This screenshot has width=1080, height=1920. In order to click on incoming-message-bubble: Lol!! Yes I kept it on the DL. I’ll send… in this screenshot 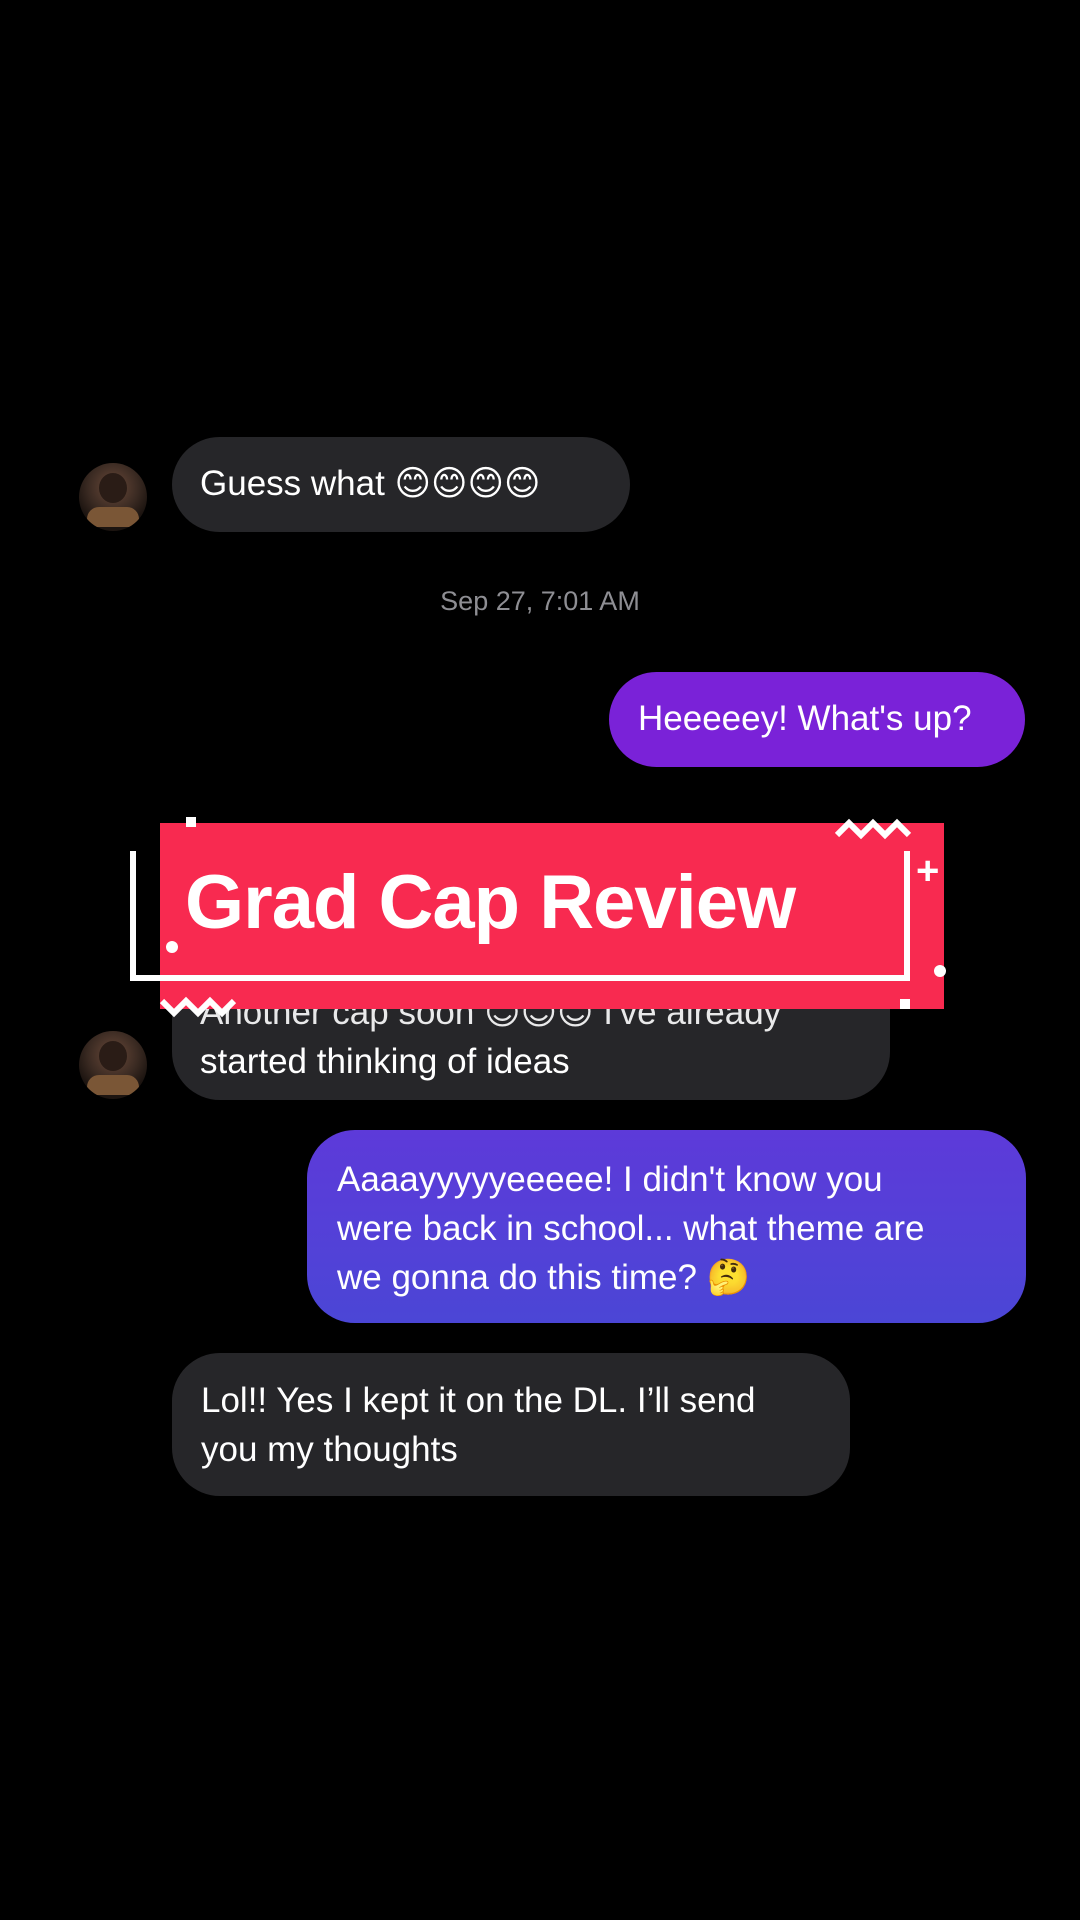, I will do `click(511, 1424)`.